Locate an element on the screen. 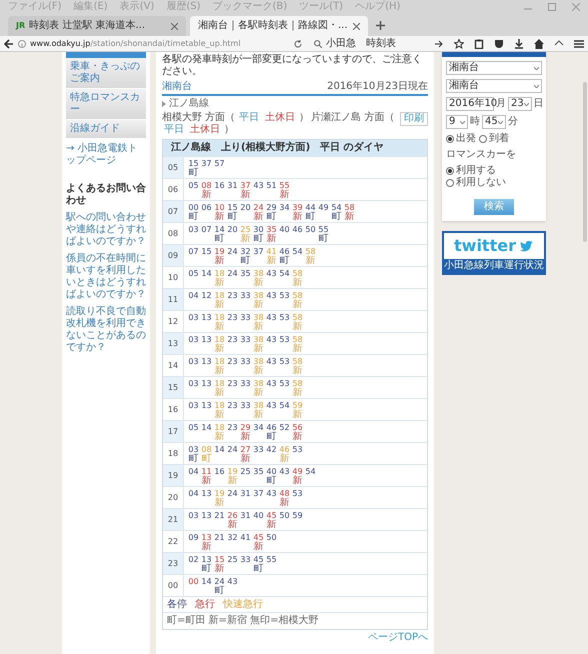 This screenshot has width=588, height=654. departure-minute: 43 is located at coordinates (271, 339).